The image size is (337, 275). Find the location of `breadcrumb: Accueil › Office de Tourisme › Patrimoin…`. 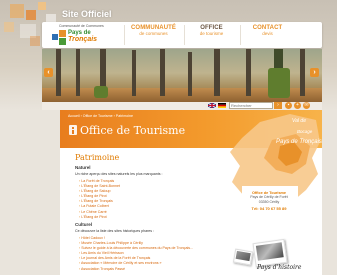

breadcrumb: Accueil › Office de Tourisme › Patrimoin… is located at coordinates (100, 116).